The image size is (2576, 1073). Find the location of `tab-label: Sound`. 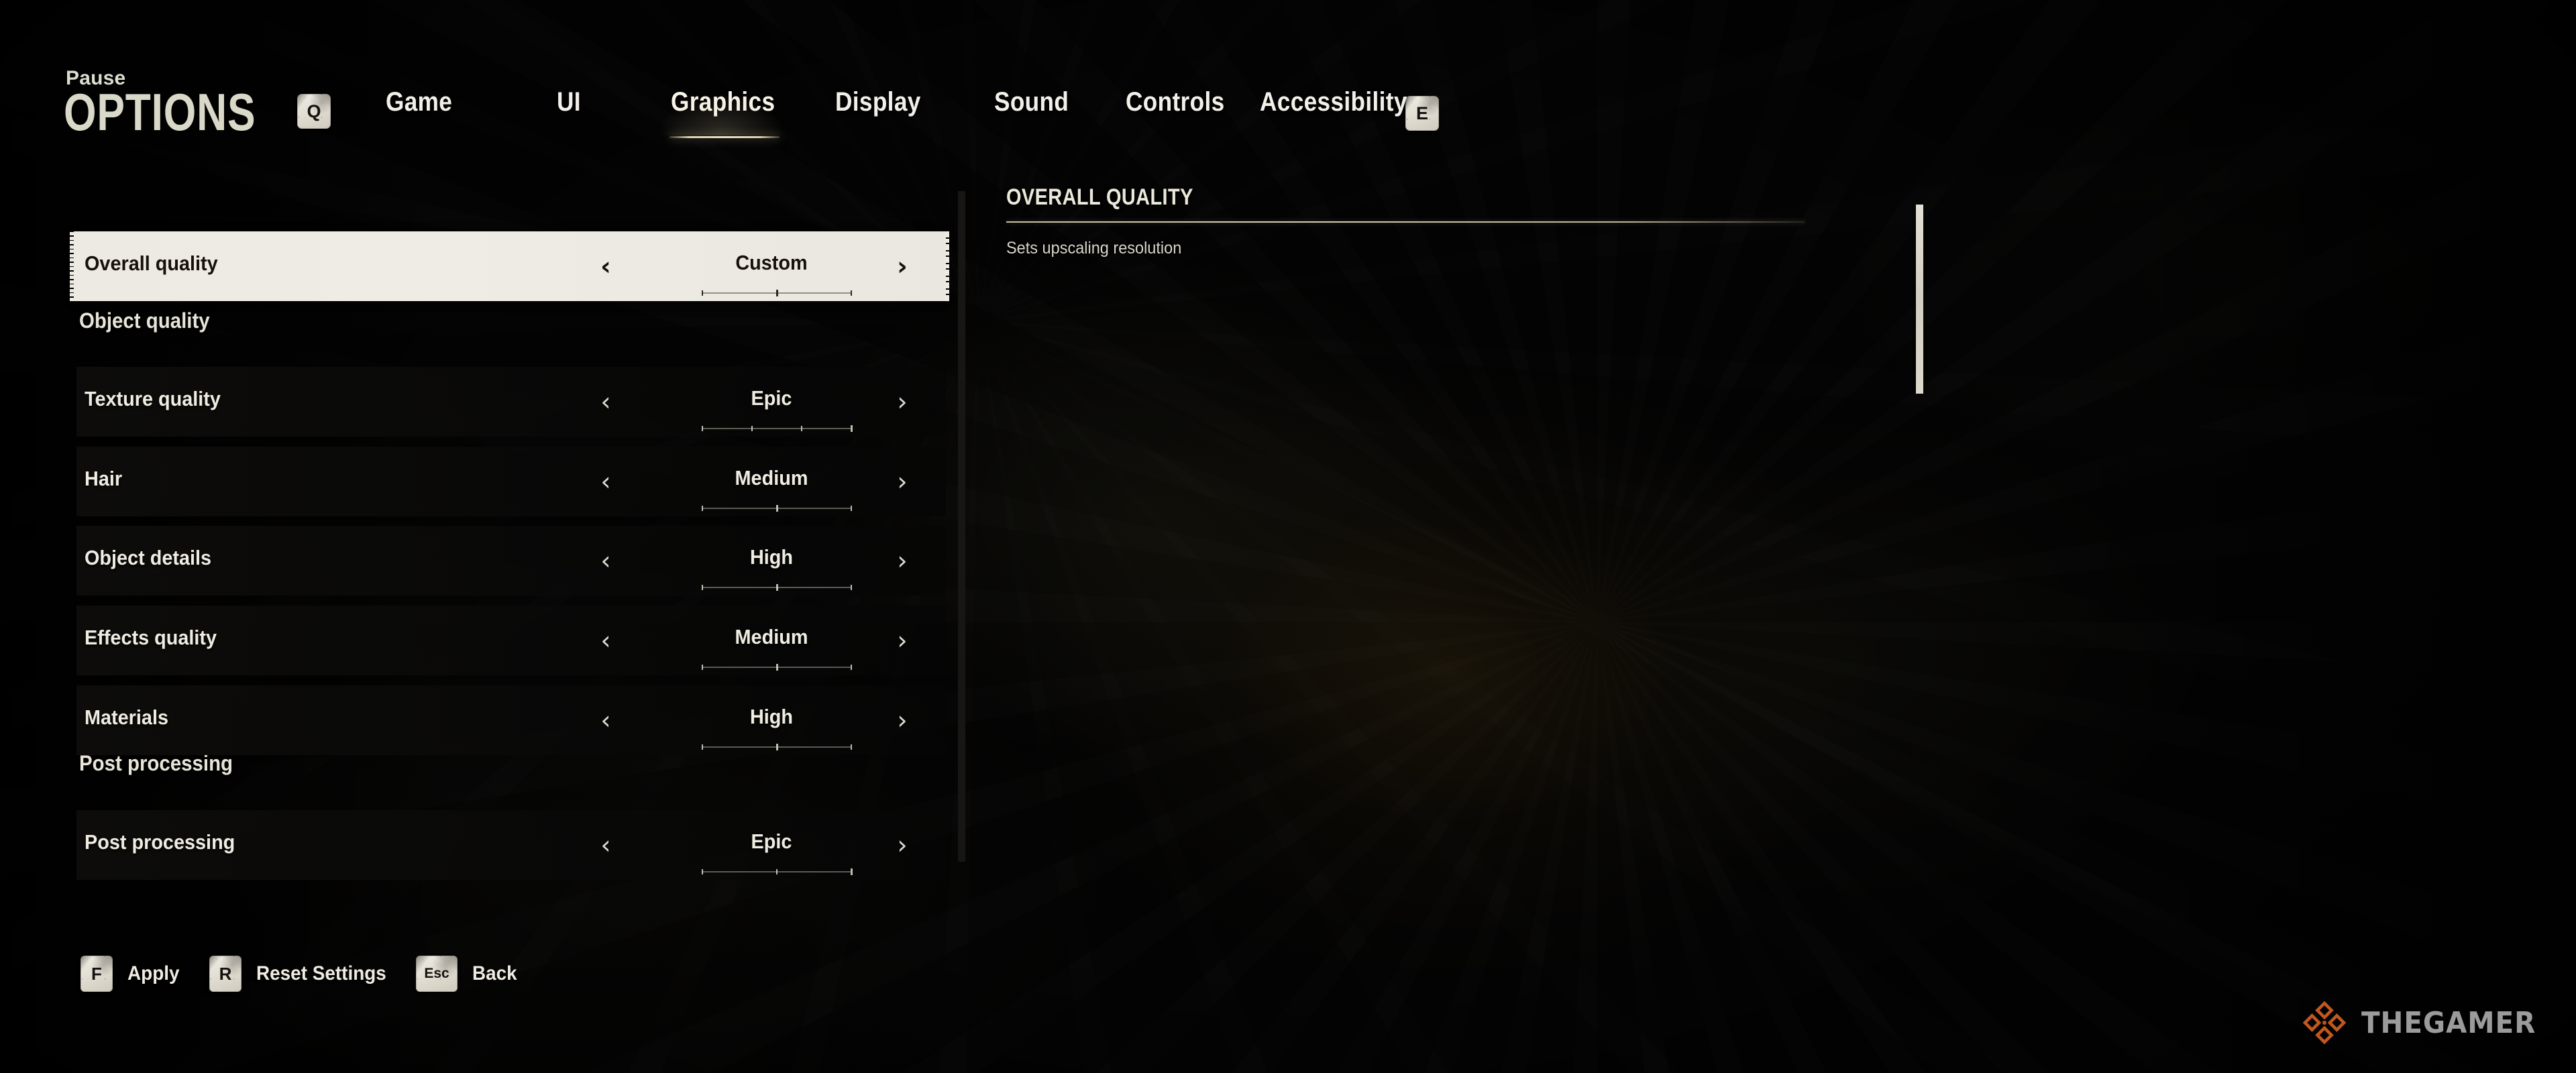

tab-label: Sound is located at coordinates (1031, 102).